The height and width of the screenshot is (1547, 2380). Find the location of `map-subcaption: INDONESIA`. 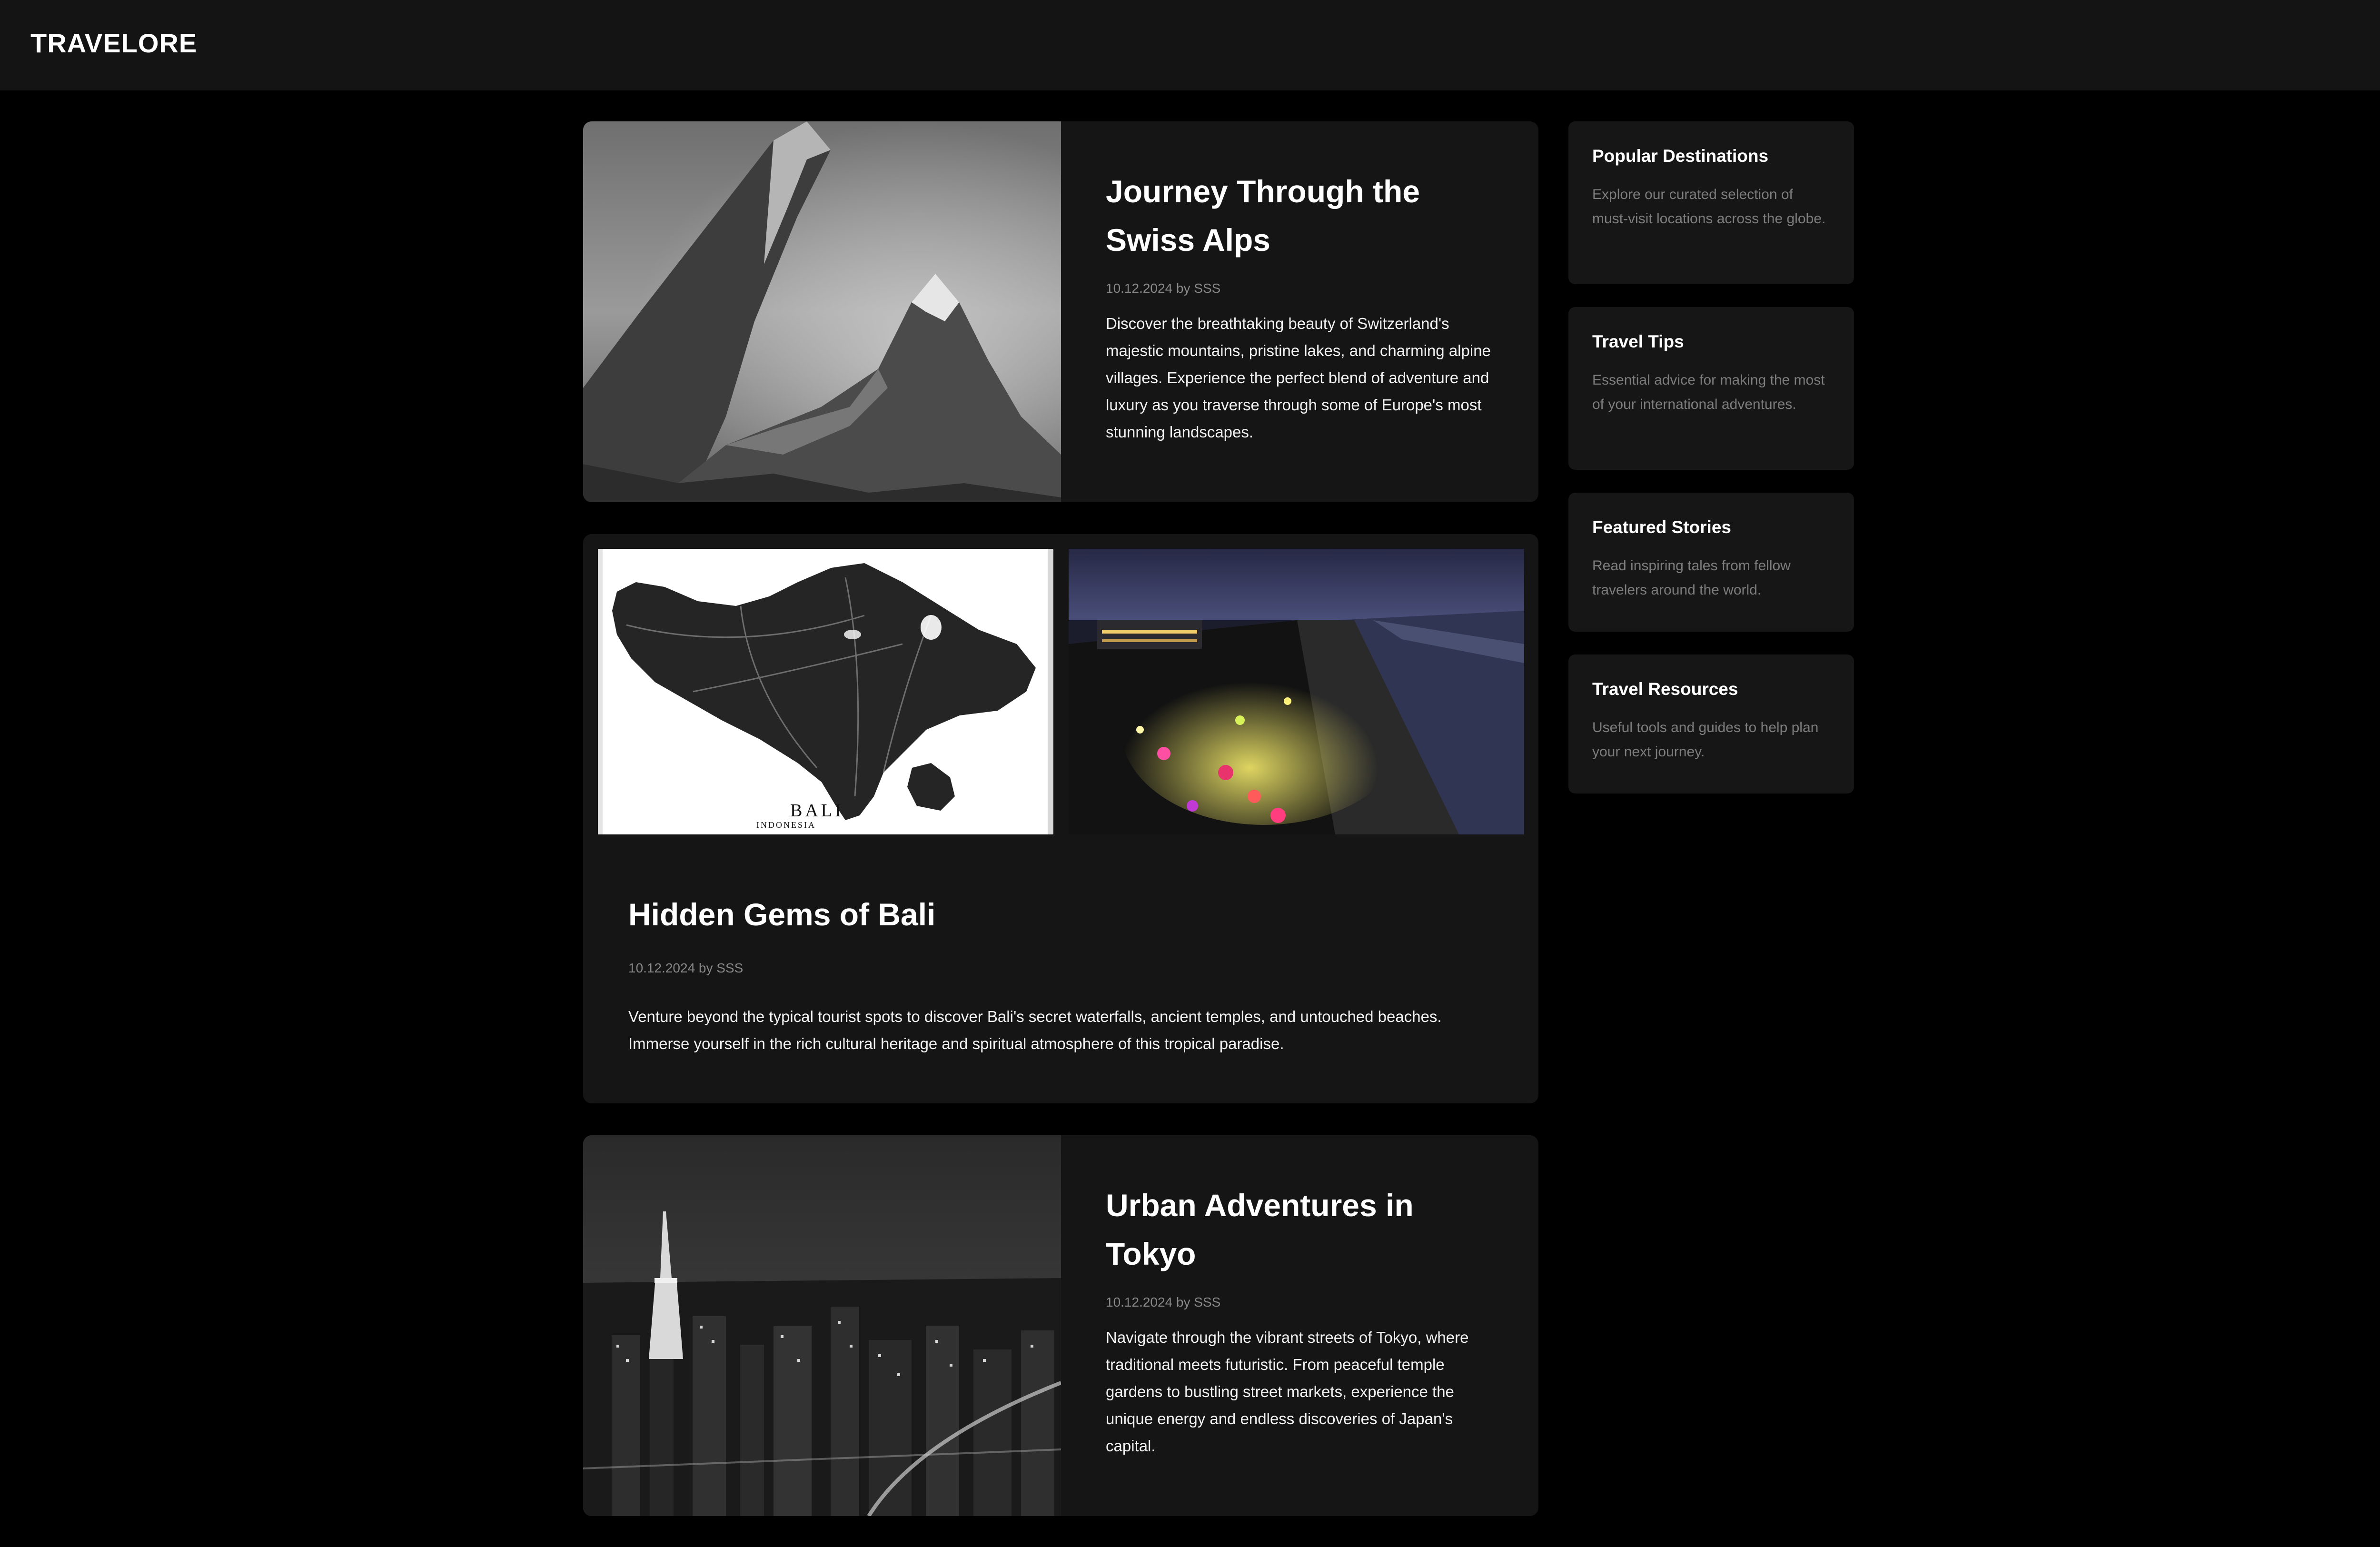

map-subcaption: INDONESIA is located at coordinates (786, 825).